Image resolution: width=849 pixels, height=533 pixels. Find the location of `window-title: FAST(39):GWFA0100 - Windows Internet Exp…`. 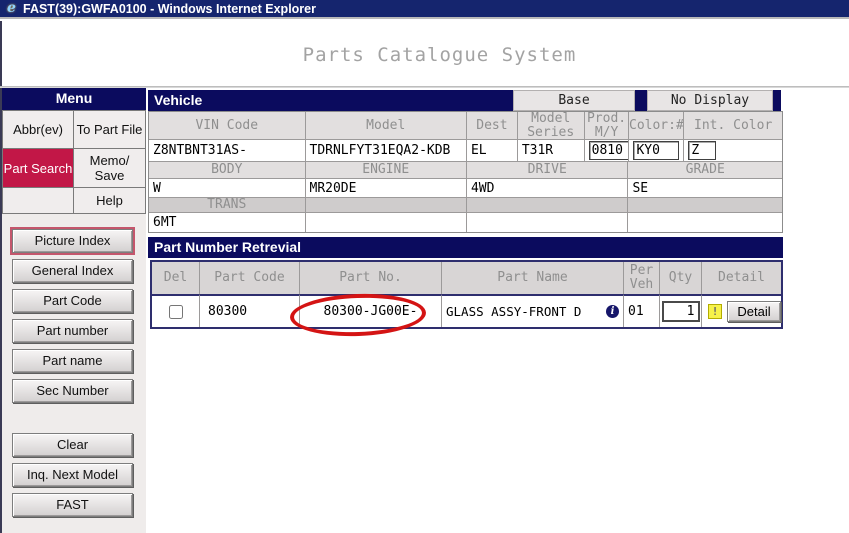

window-title: FAST(39):GWFA0100 - Windows Internet Exp… is located at coordinates (169, 8).